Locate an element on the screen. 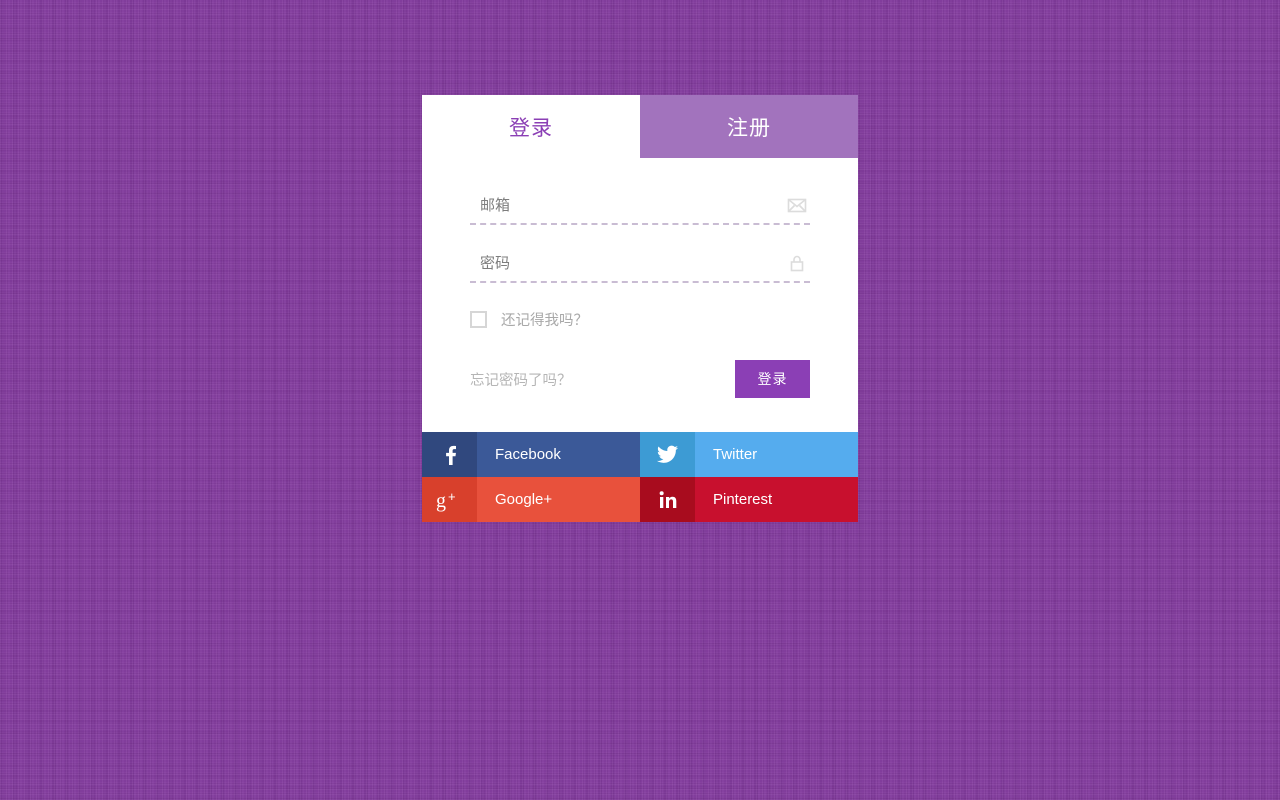  password-input is located at coordinates (640, 267).